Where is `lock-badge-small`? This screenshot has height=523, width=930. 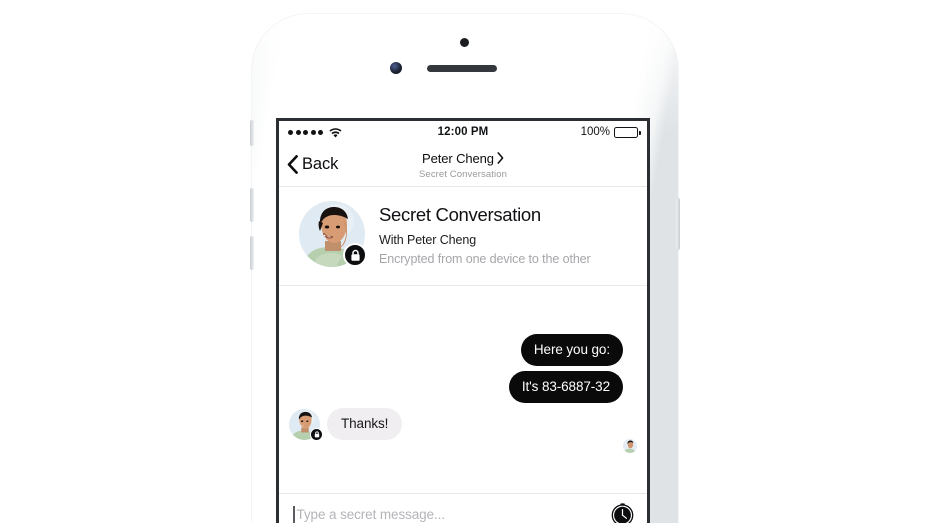
lock-badge-small is located at coordinates (316, 434).